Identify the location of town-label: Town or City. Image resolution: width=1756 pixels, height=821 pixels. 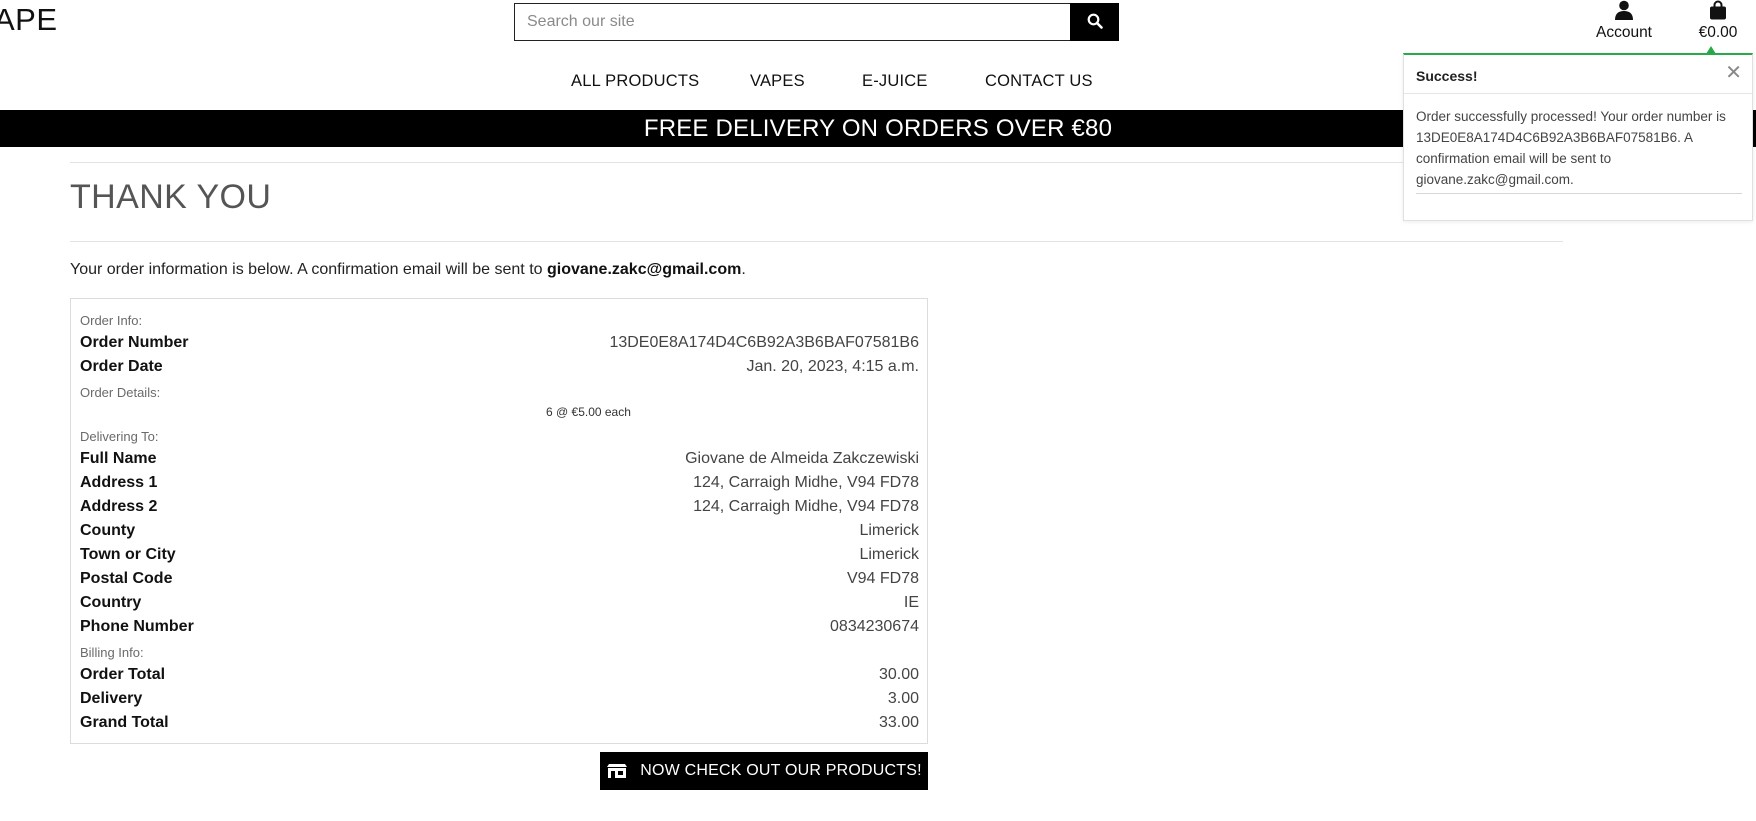
(128, 554).